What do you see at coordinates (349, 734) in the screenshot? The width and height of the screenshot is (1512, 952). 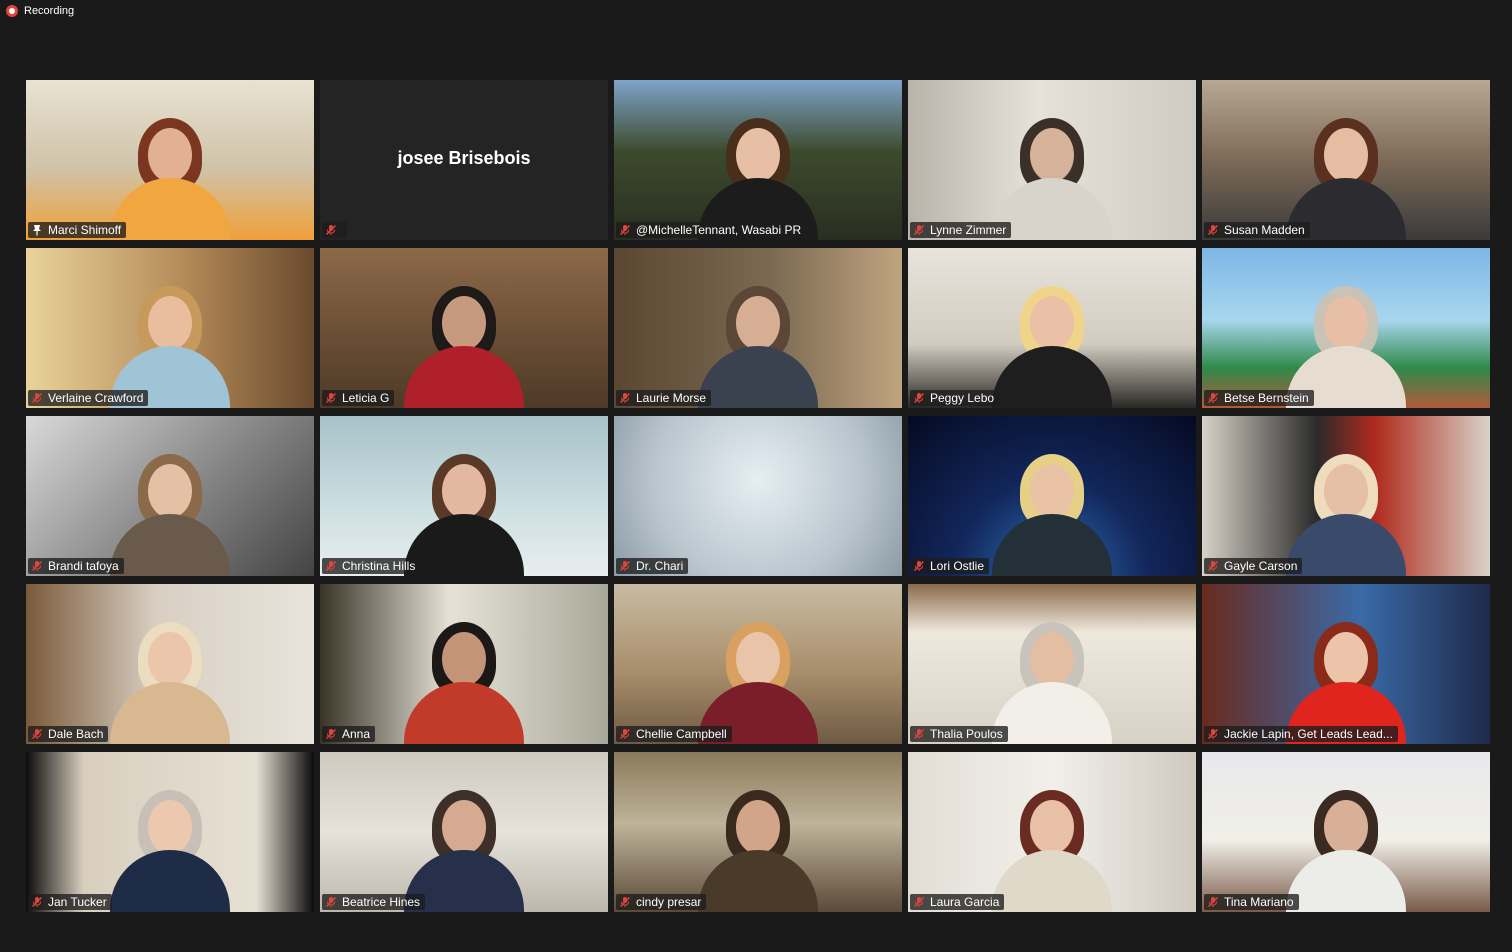 I see `participant-name-bar: Anna` at bounding box center [349, 734].